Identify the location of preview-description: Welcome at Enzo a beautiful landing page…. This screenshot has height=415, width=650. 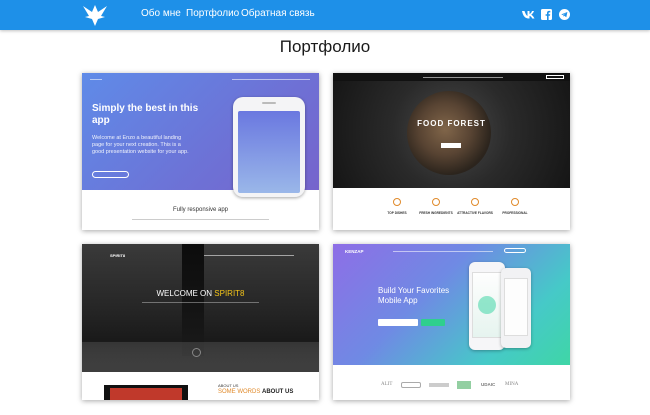
(140, 145).